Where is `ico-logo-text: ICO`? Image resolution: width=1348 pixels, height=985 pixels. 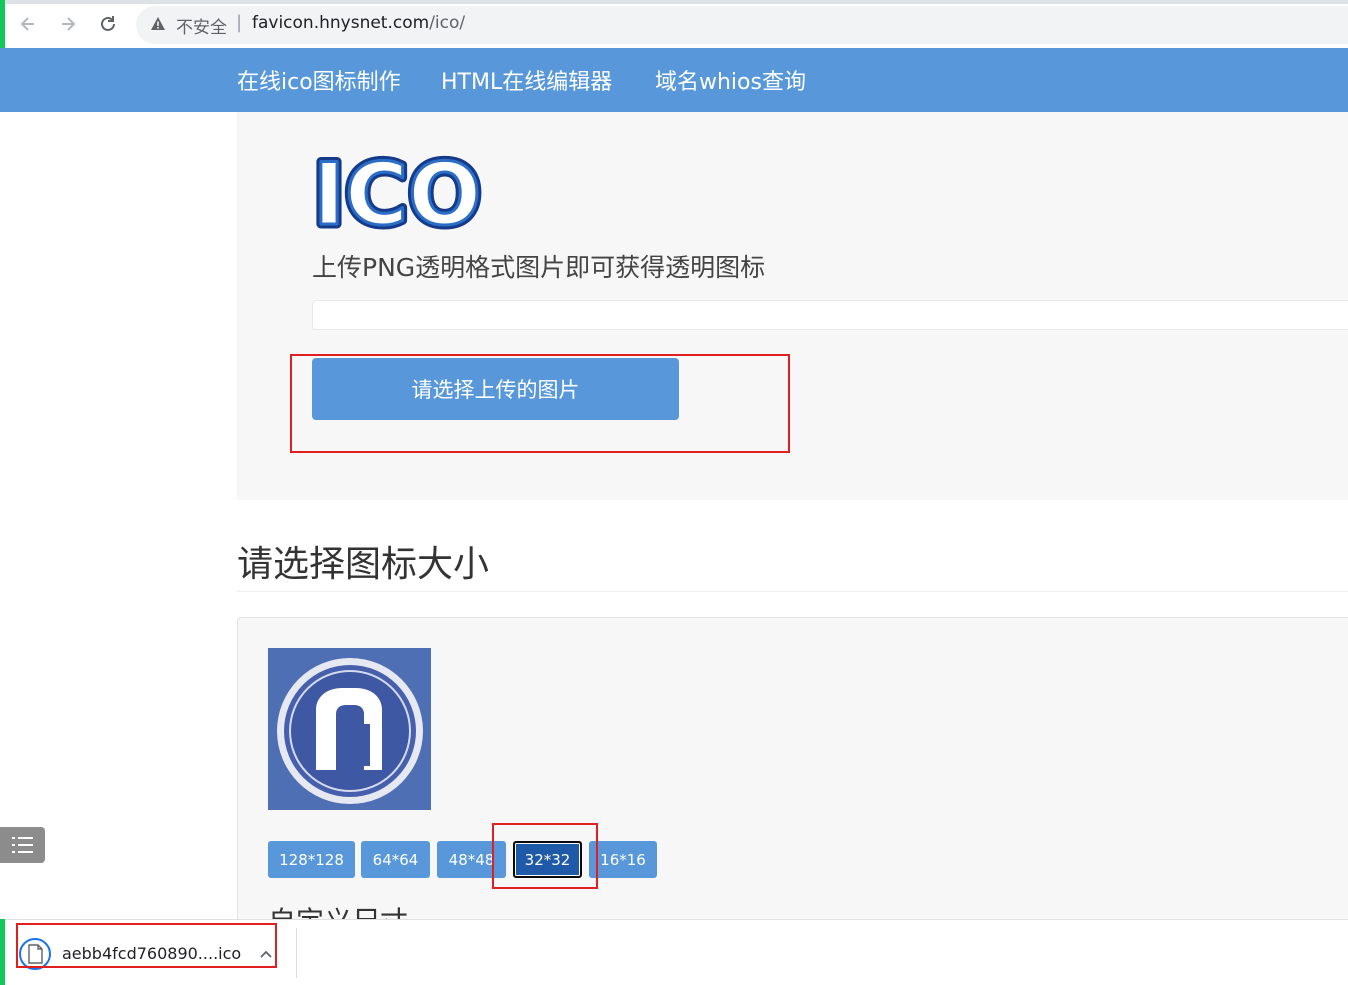 ico-logo-text: ICO is located at coordinates (397, 188).